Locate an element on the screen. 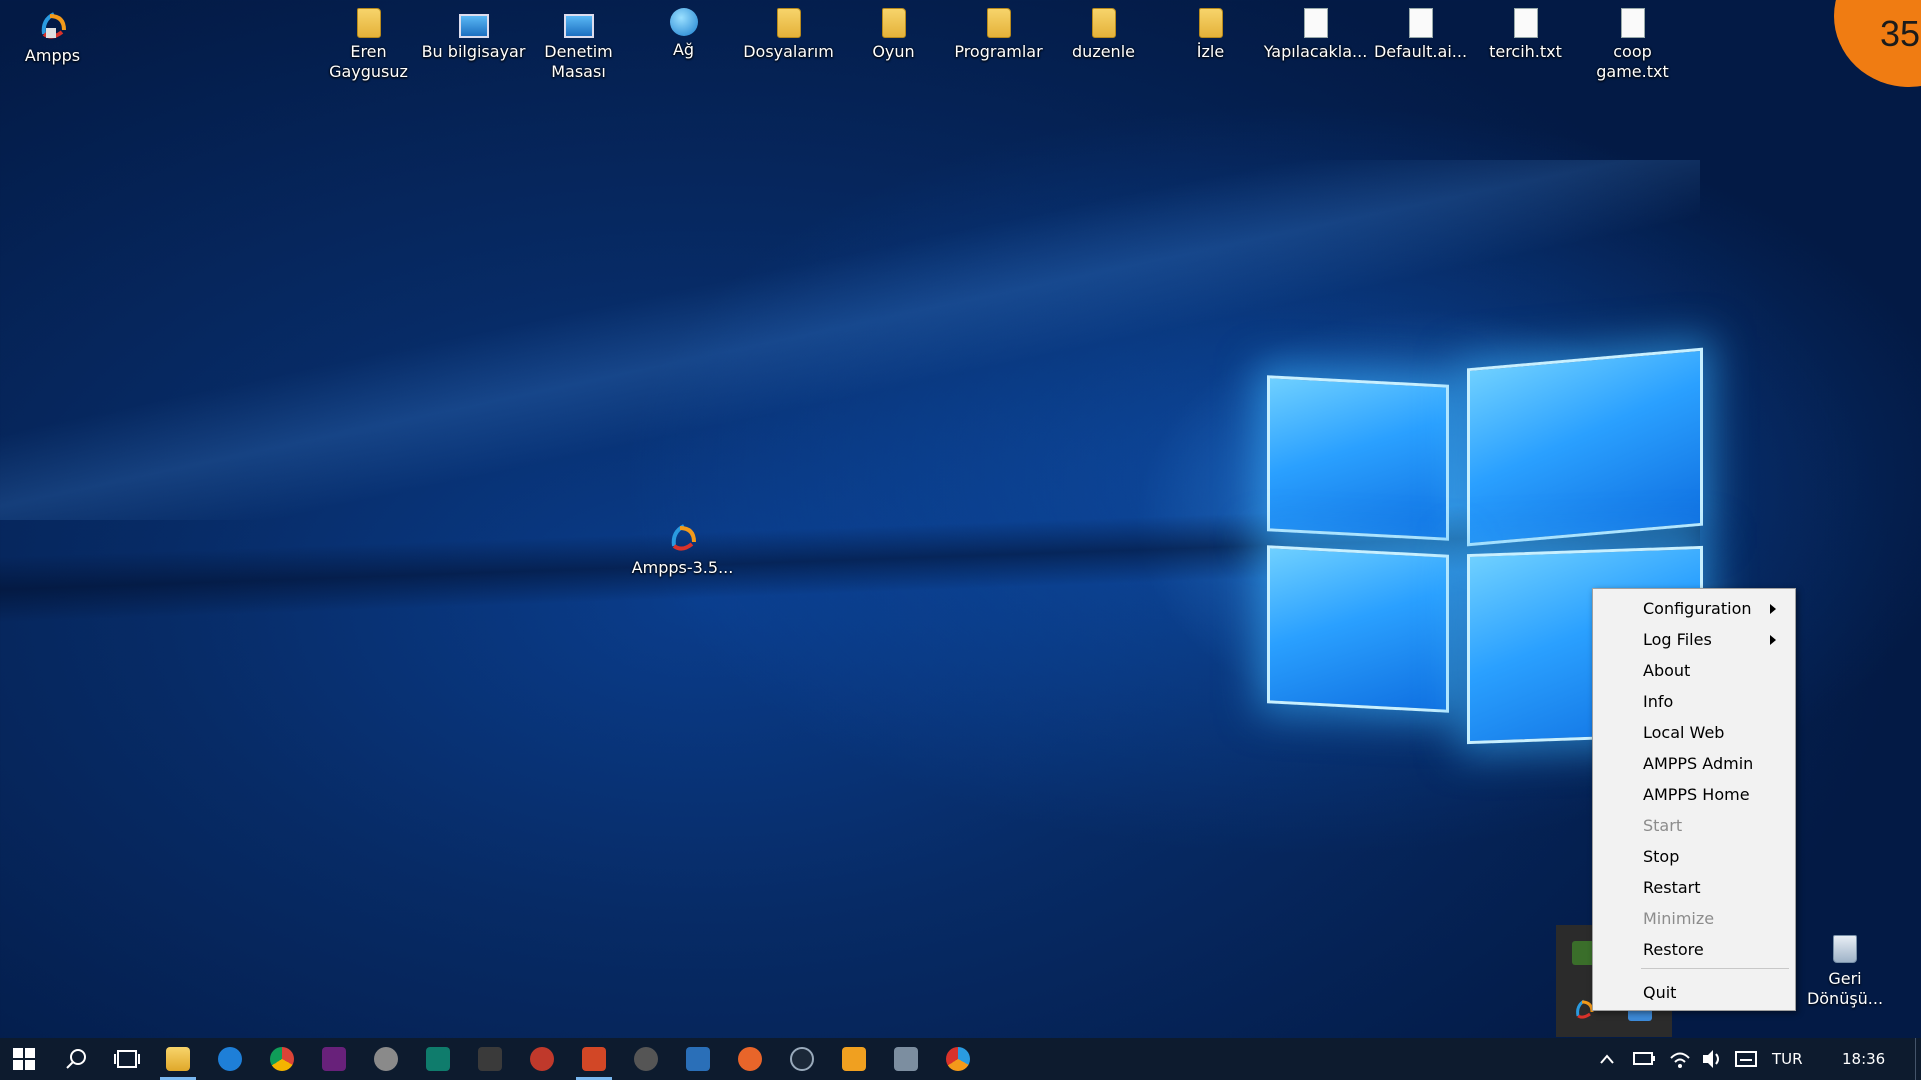  chevron-up-icon is located at coordinates (1607, 1059).